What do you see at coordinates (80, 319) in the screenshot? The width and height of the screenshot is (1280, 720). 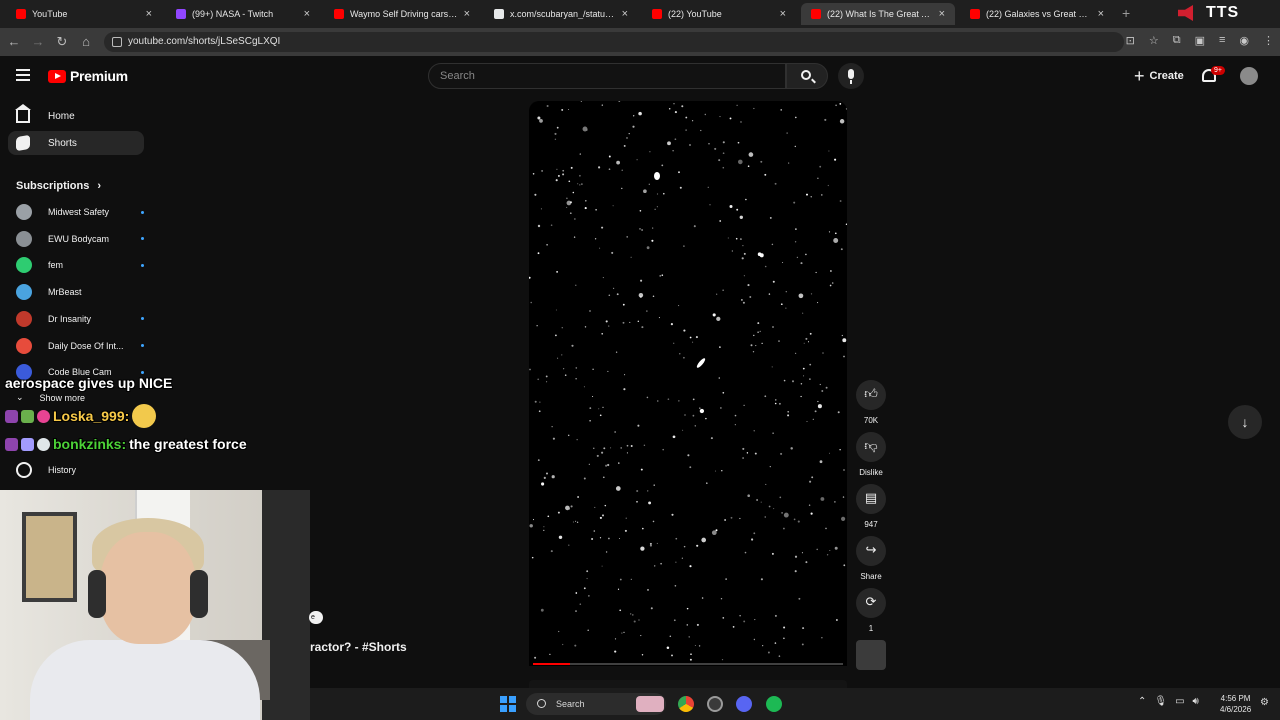 I see `subscription-item: Dr Insanity` at bounding box center [80, 319].